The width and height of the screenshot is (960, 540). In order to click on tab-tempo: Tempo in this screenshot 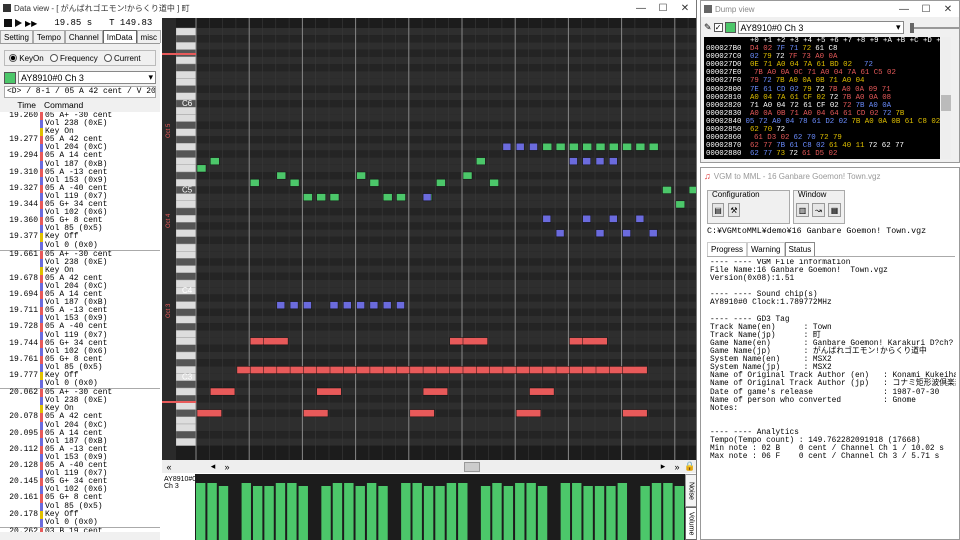, I will do `click(48, 36)`.